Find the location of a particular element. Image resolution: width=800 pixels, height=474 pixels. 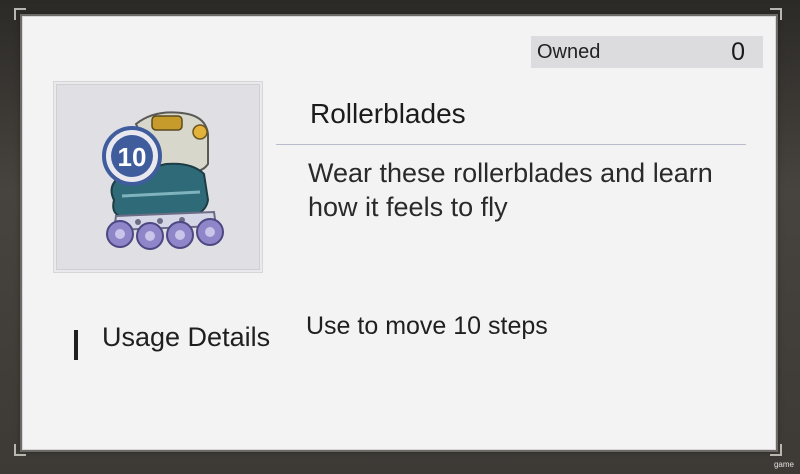

item-image-frame: 10 is located at coordinates (158, 177).